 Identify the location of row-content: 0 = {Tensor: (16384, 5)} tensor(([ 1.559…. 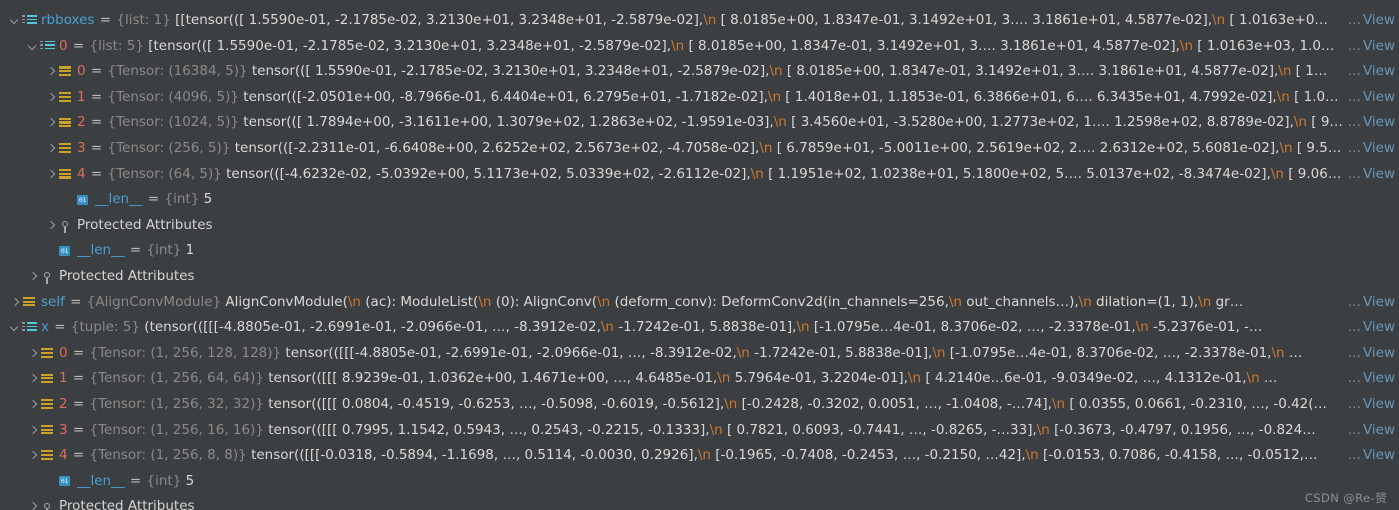
(712, 72).